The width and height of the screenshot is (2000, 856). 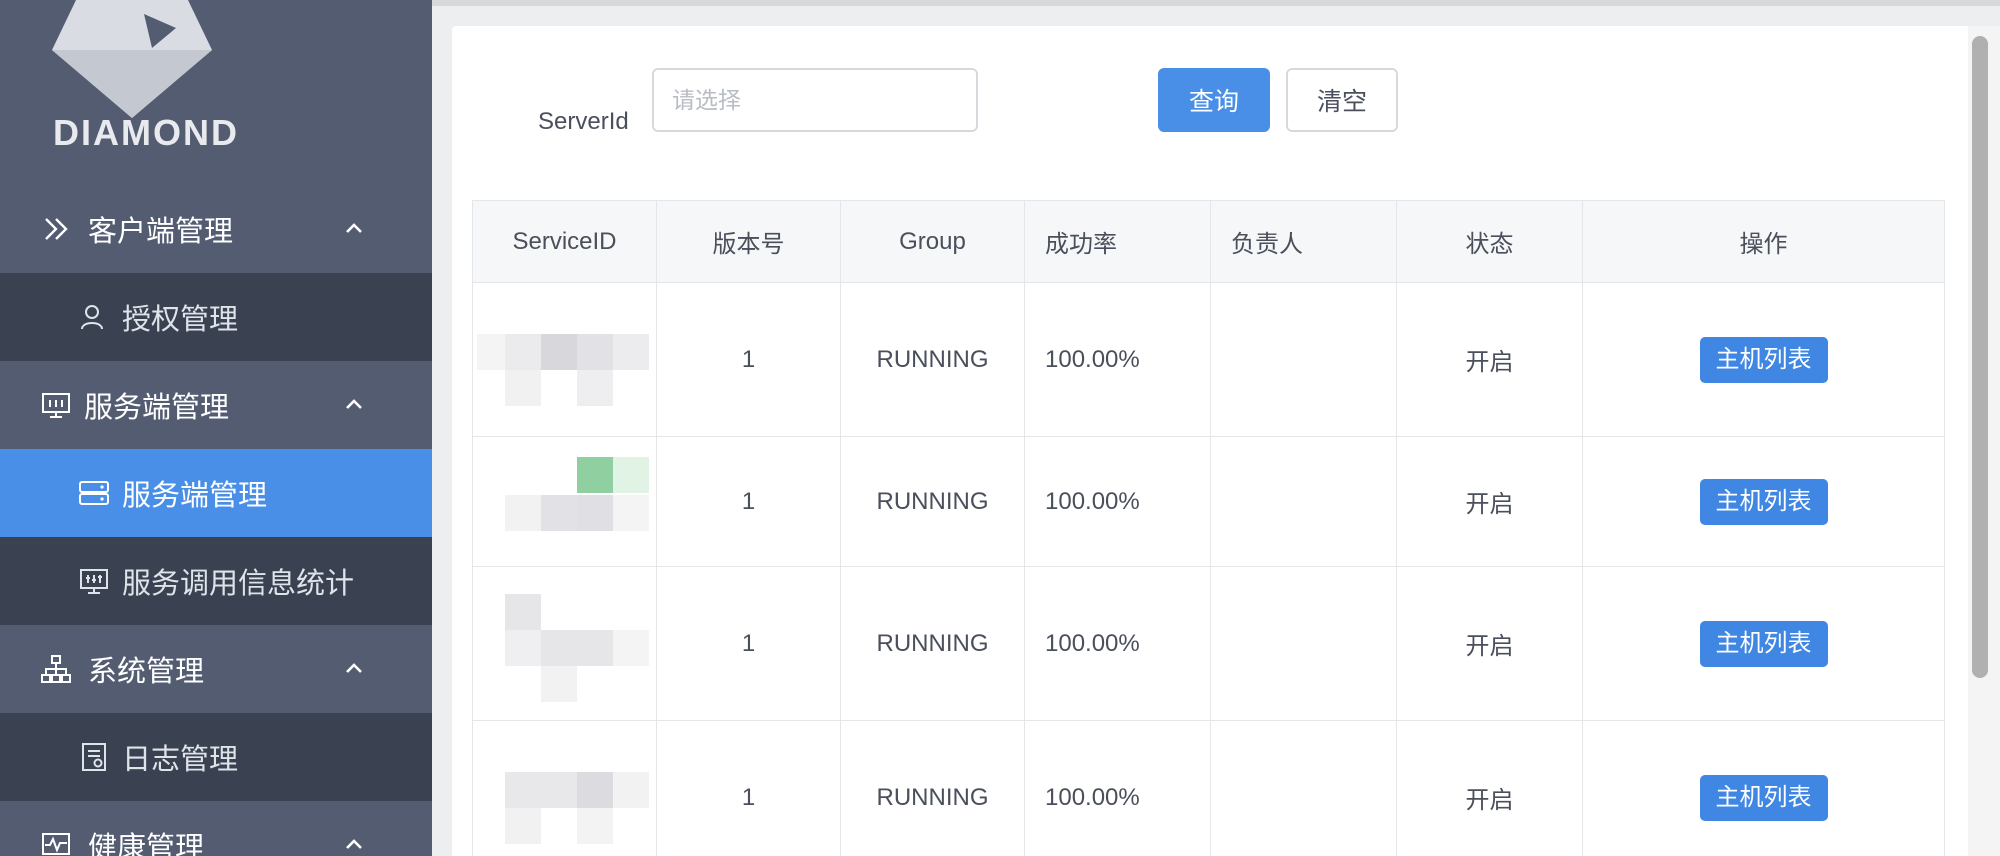 What do you see at coordinates (748, 241) in the screenshot?
I see `col-header-version: 版本号` at bounding box center [748, 241].